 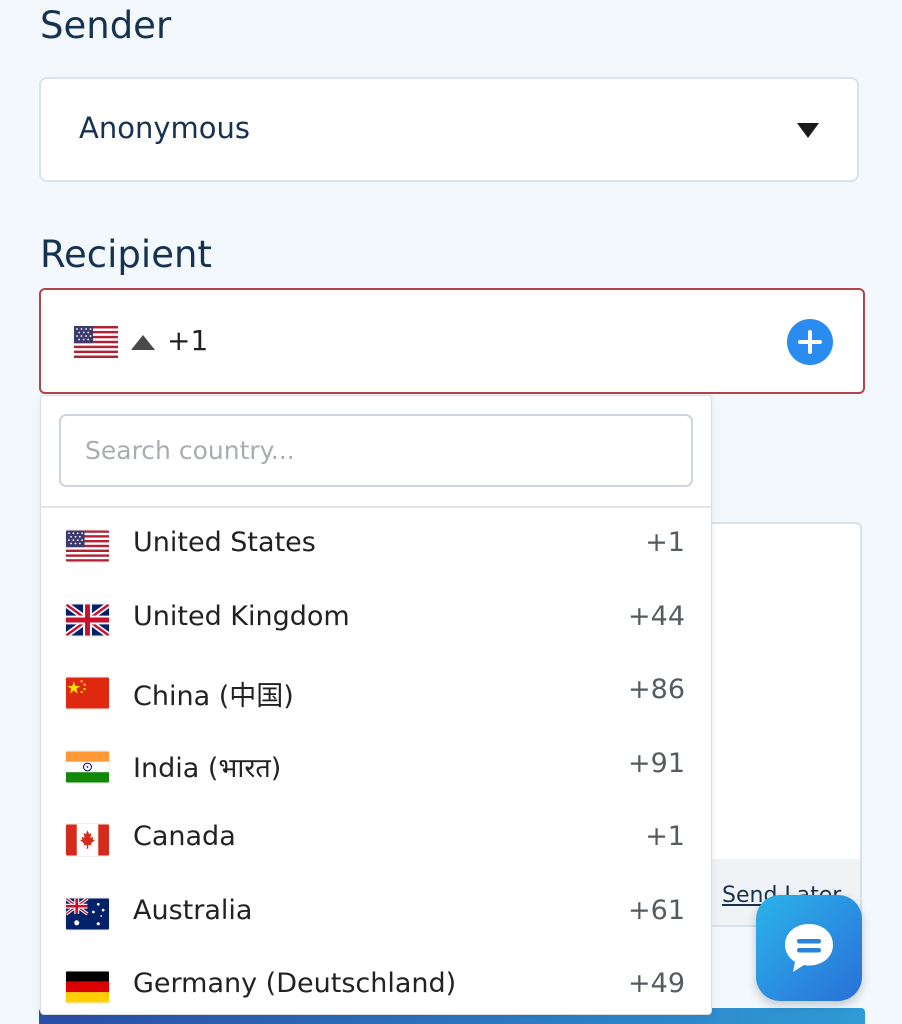 I want to click on country-dial-code: +91, so click(x=656, y=763).